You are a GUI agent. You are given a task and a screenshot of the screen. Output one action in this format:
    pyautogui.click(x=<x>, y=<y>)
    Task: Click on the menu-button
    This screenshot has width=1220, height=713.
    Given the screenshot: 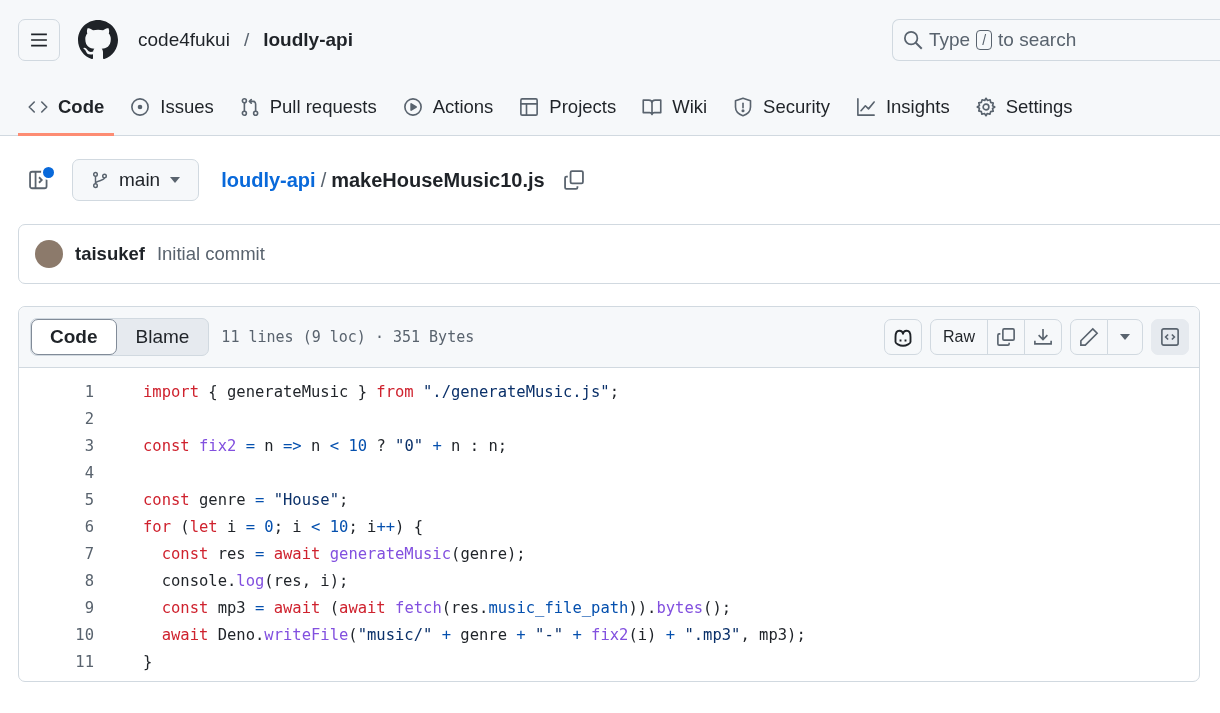 What is the action you would take?
    pyautogui.click(x=39, y=40)
    